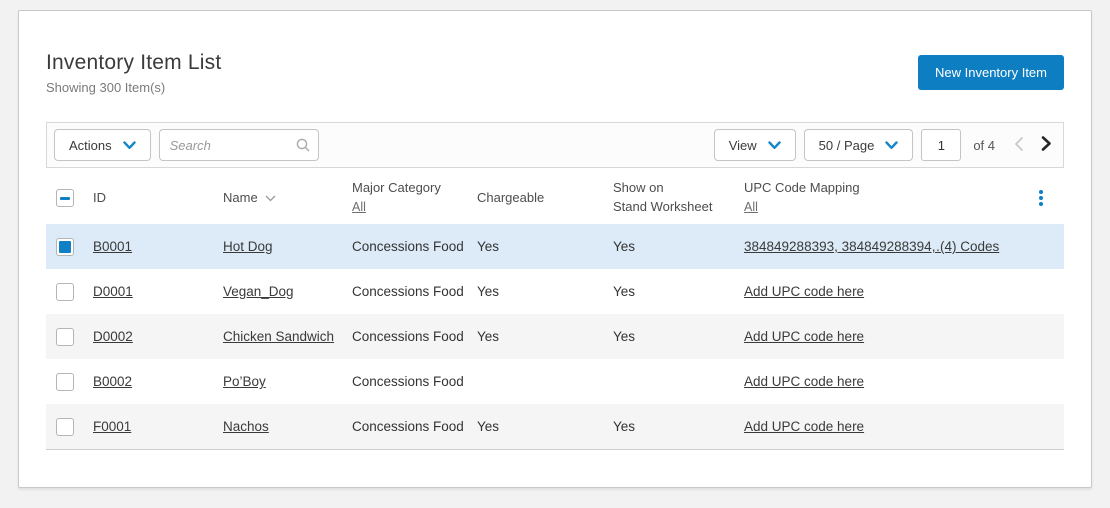  I want to click on major-category-filter-link: All, so click(359, 207).